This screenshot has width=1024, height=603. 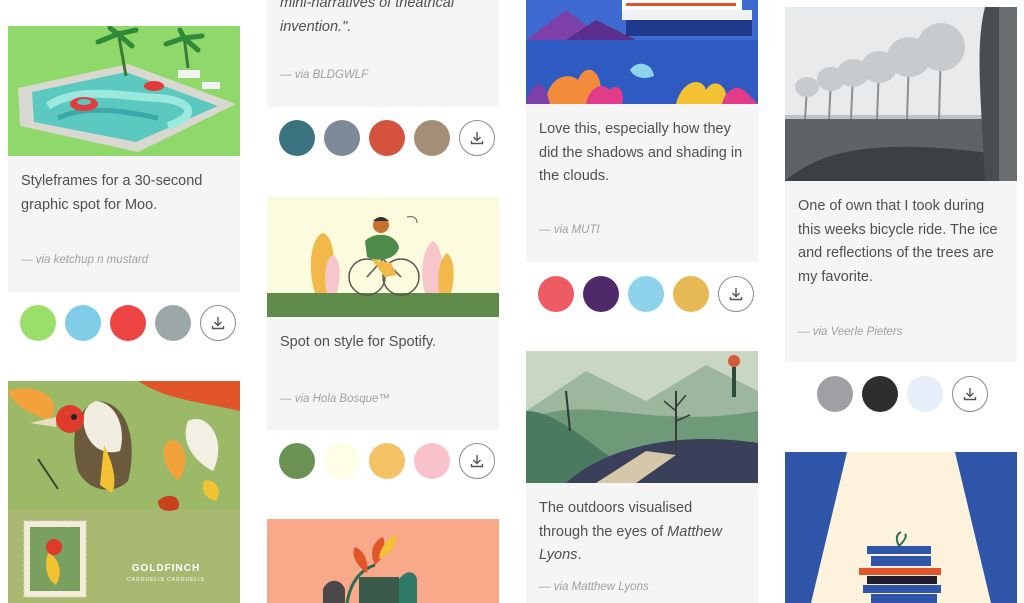 What do you see at coordinates (166, 580) in the screenshot?
I see `goldfinch-subtitle: CARDUELIS CARDUELIS` at bounding box center [166, 580].